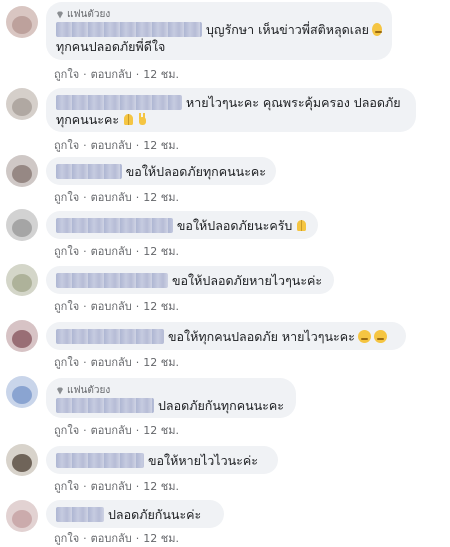 This screenshot has width=450, height=547. I want to click on comment-text-line: บุญรักษา เห็นข่าวพี่สติหลุดเลย, so click(288, 29).